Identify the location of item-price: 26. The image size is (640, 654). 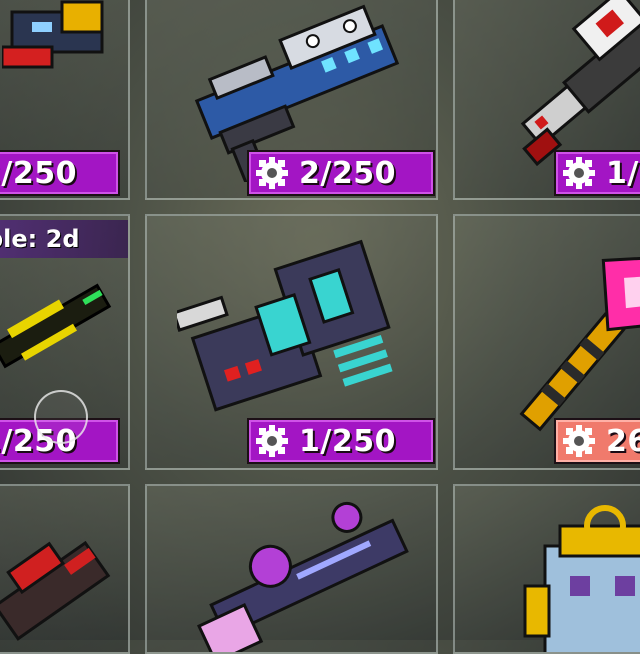
(623, 441).